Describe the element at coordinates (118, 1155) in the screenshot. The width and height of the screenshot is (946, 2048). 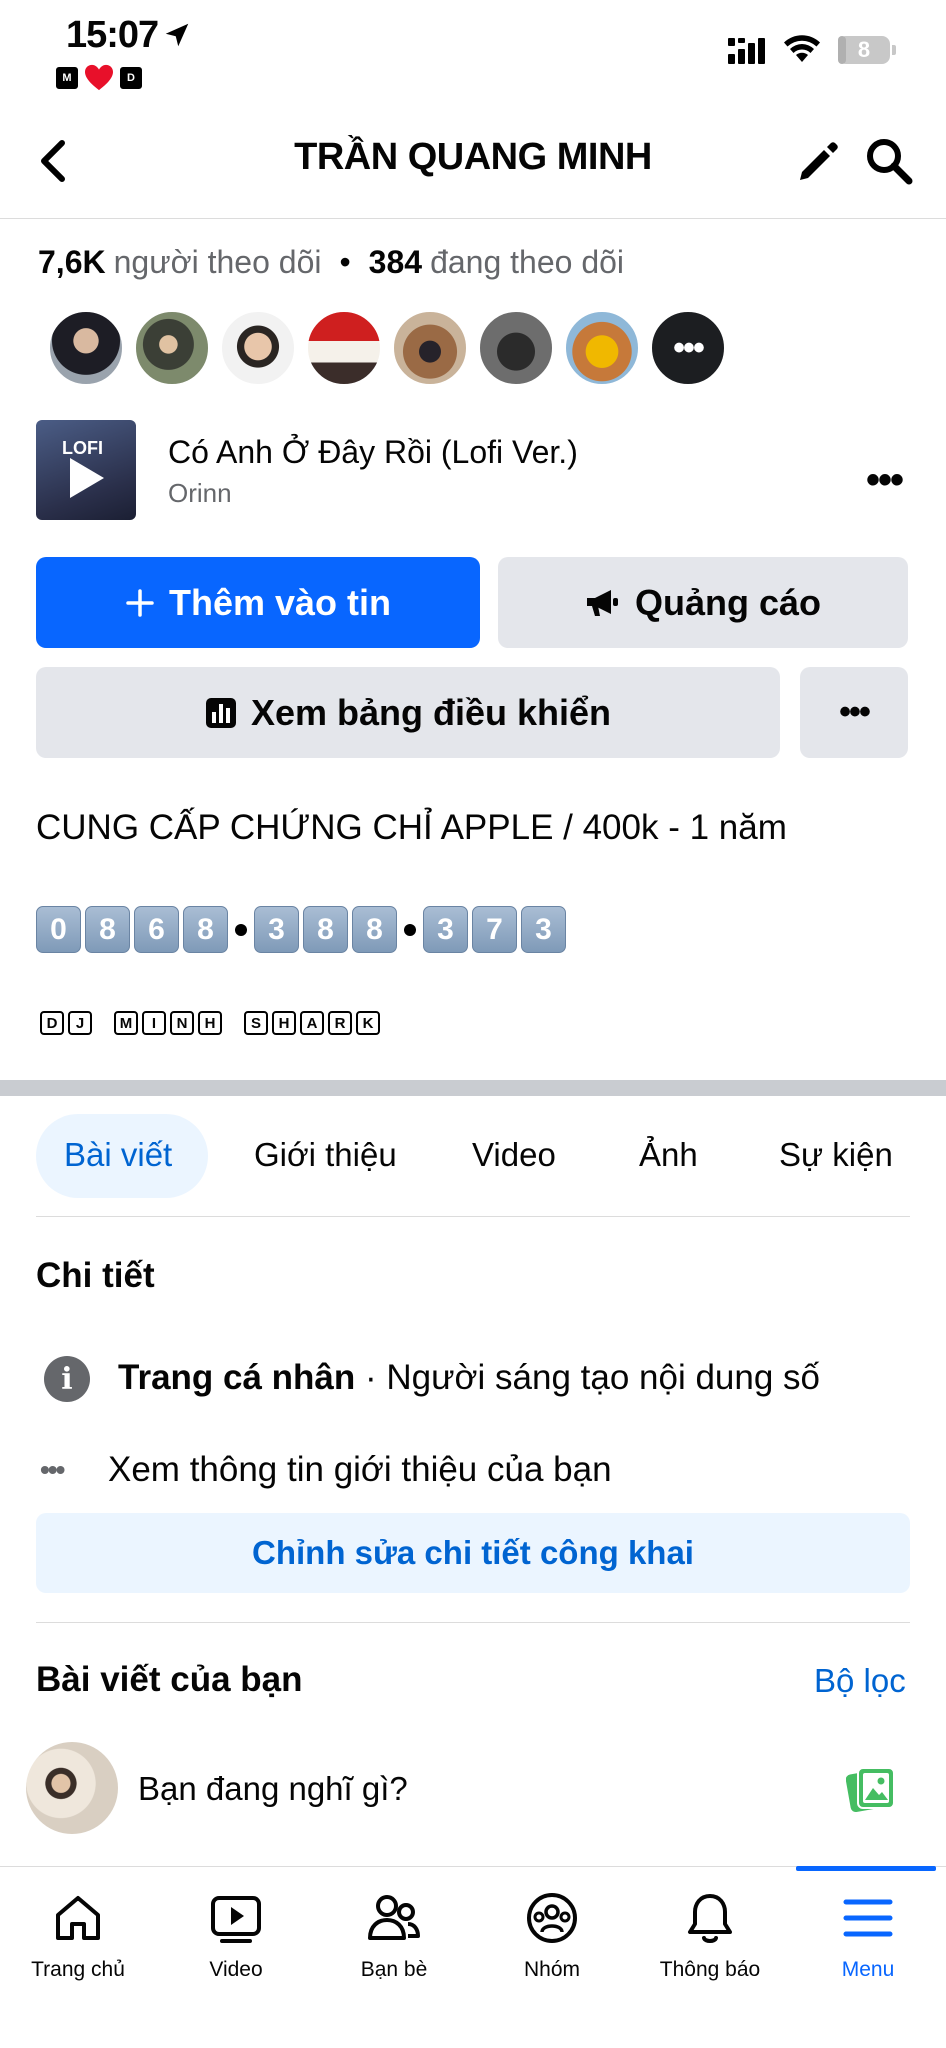
I see `tab-posts: Bài viết` at that location.